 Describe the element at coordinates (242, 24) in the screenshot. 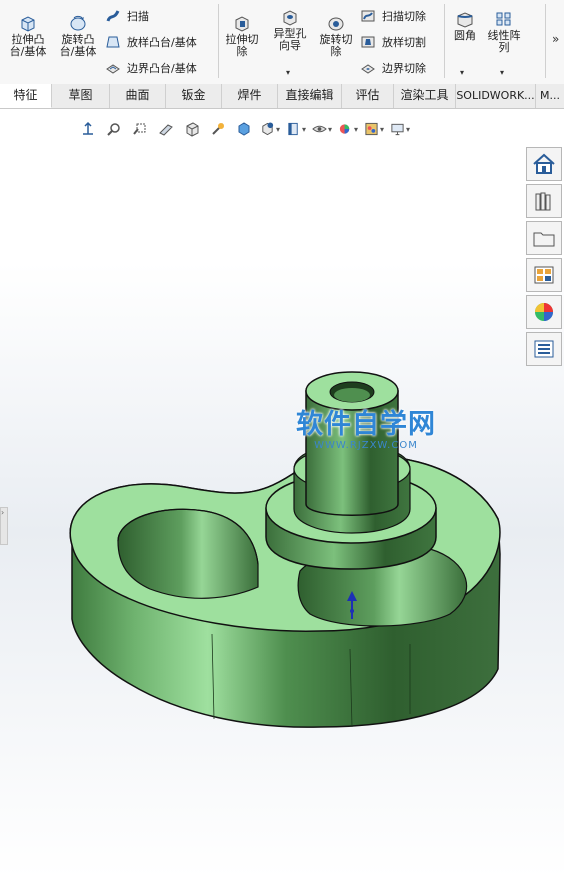

I see `extrude-cut-icon` at that location.